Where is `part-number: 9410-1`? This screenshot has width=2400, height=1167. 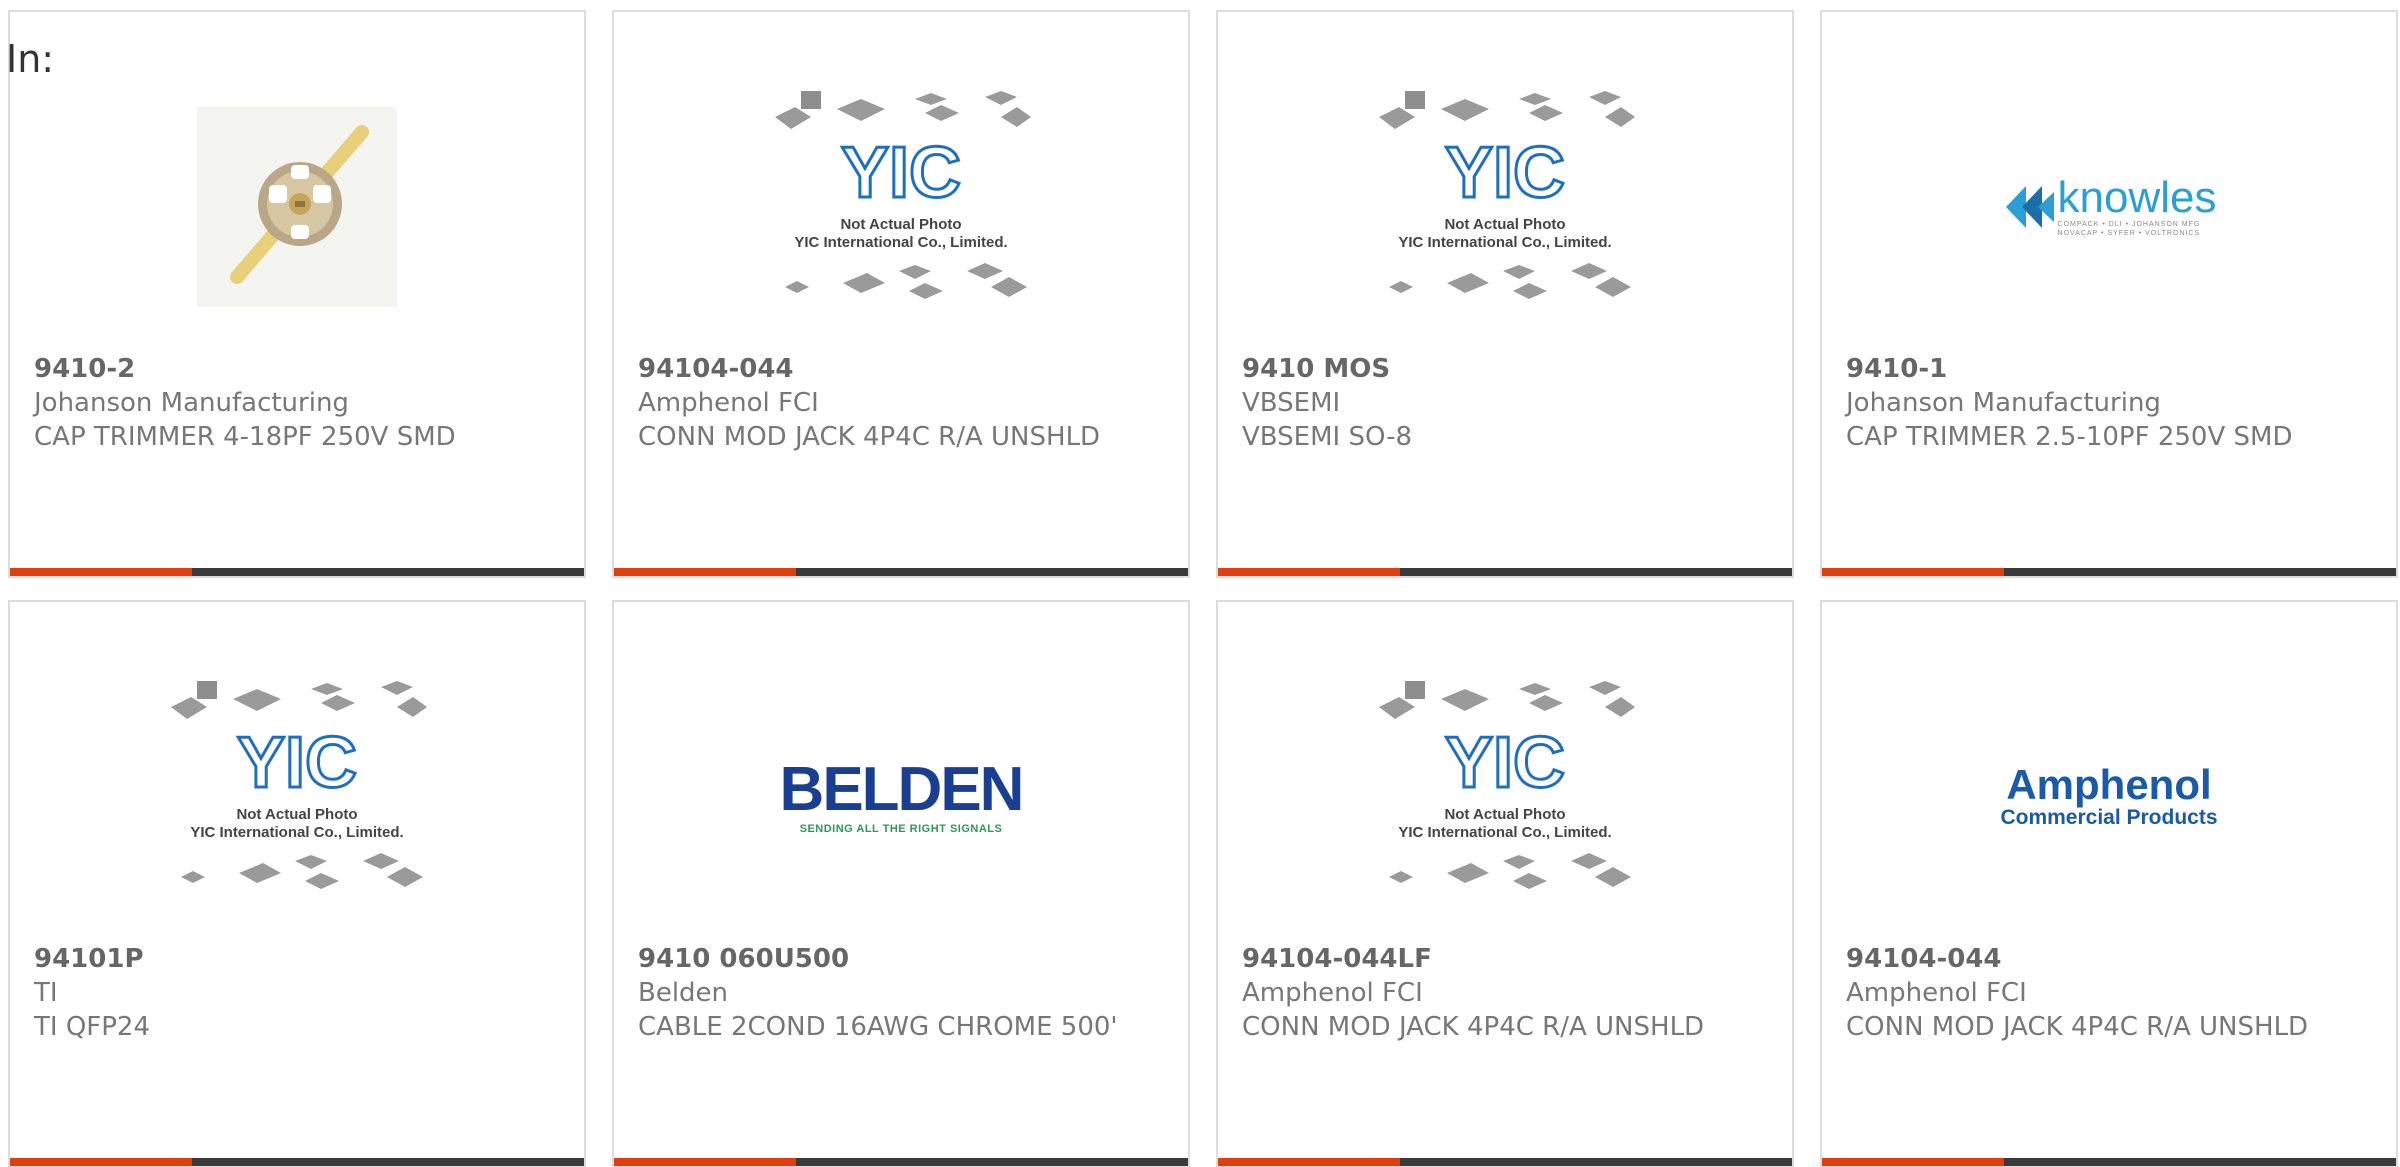
part-number: 9410-1 is located at coordinates (2109, 369).